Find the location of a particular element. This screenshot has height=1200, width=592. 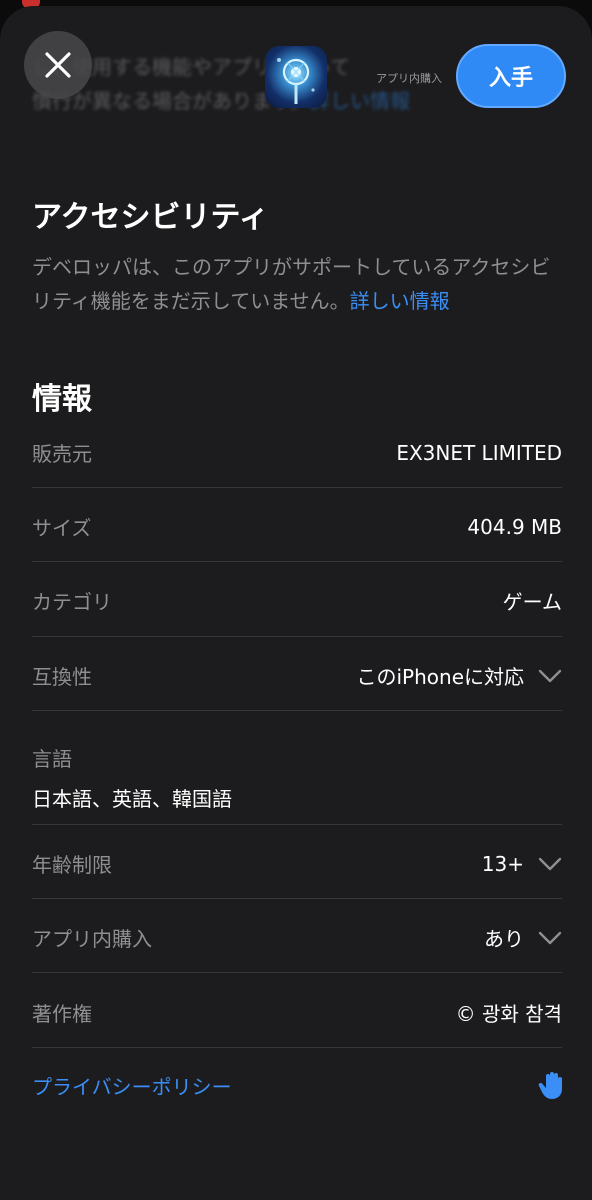

privacy-policy-link: プライバシーポリシー is located at coordinates (132, 1085).